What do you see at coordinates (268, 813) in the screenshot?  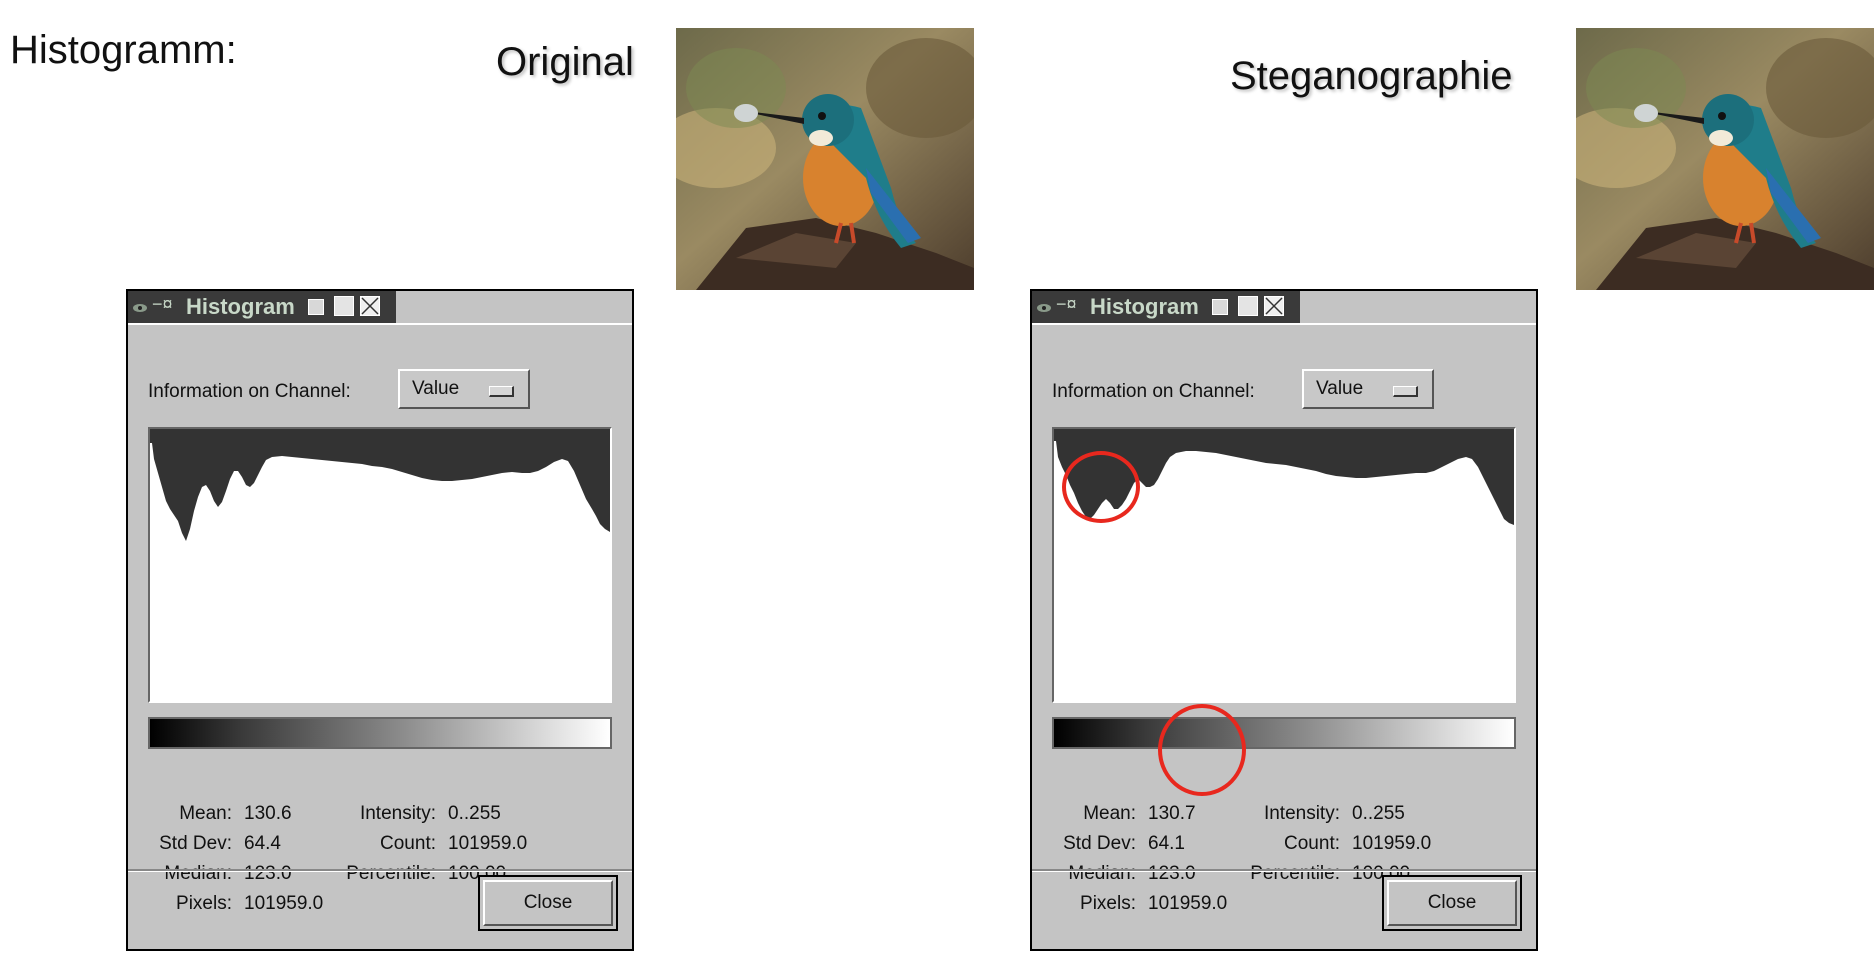 I see `mean-value: 130.6` at bounding box center [268, 813].